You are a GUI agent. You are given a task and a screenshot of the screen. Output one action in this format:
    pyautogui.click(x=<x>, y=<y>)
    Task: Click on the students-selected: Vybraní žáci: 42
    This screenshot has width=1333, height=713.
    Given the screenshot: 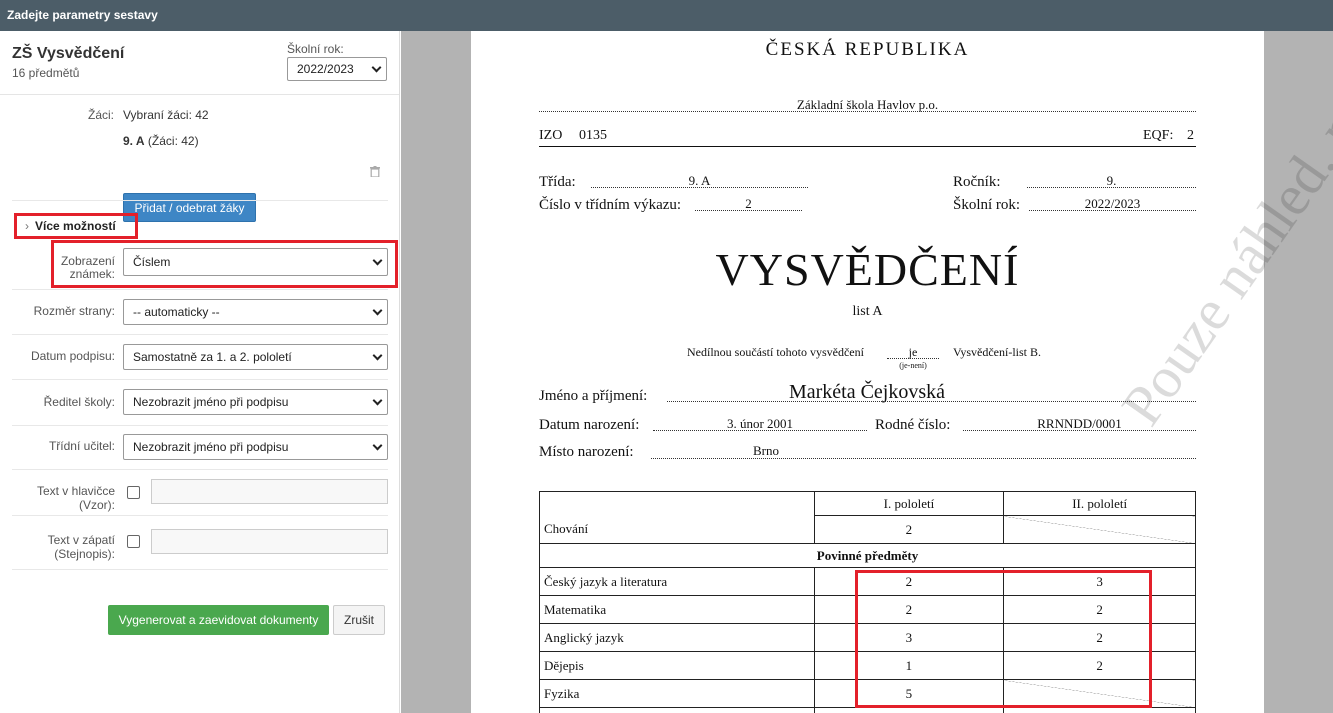 What is the action you would take?
    pyautogui.click(x=166, y=115)
    